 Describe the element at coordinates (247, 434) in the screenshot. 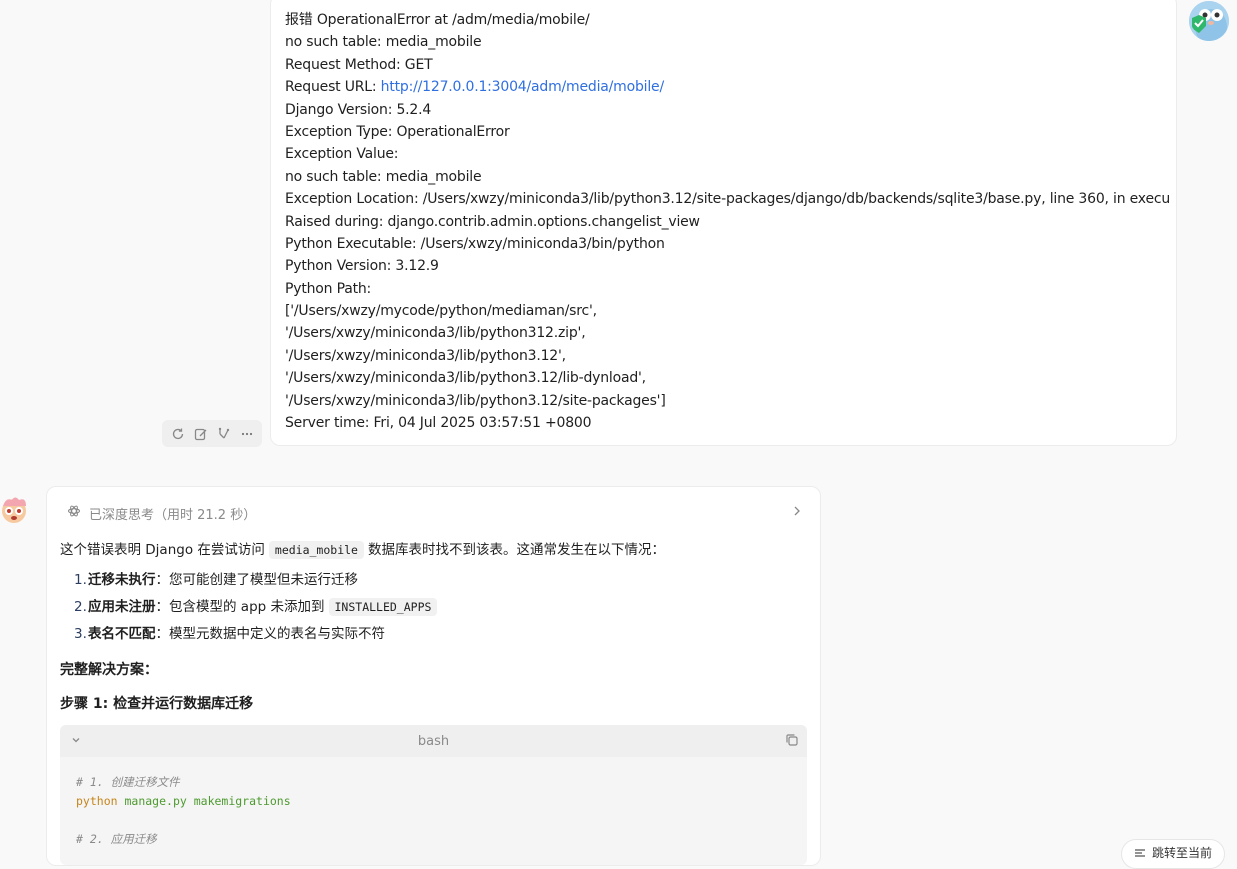

I see `more-icon` at that location.